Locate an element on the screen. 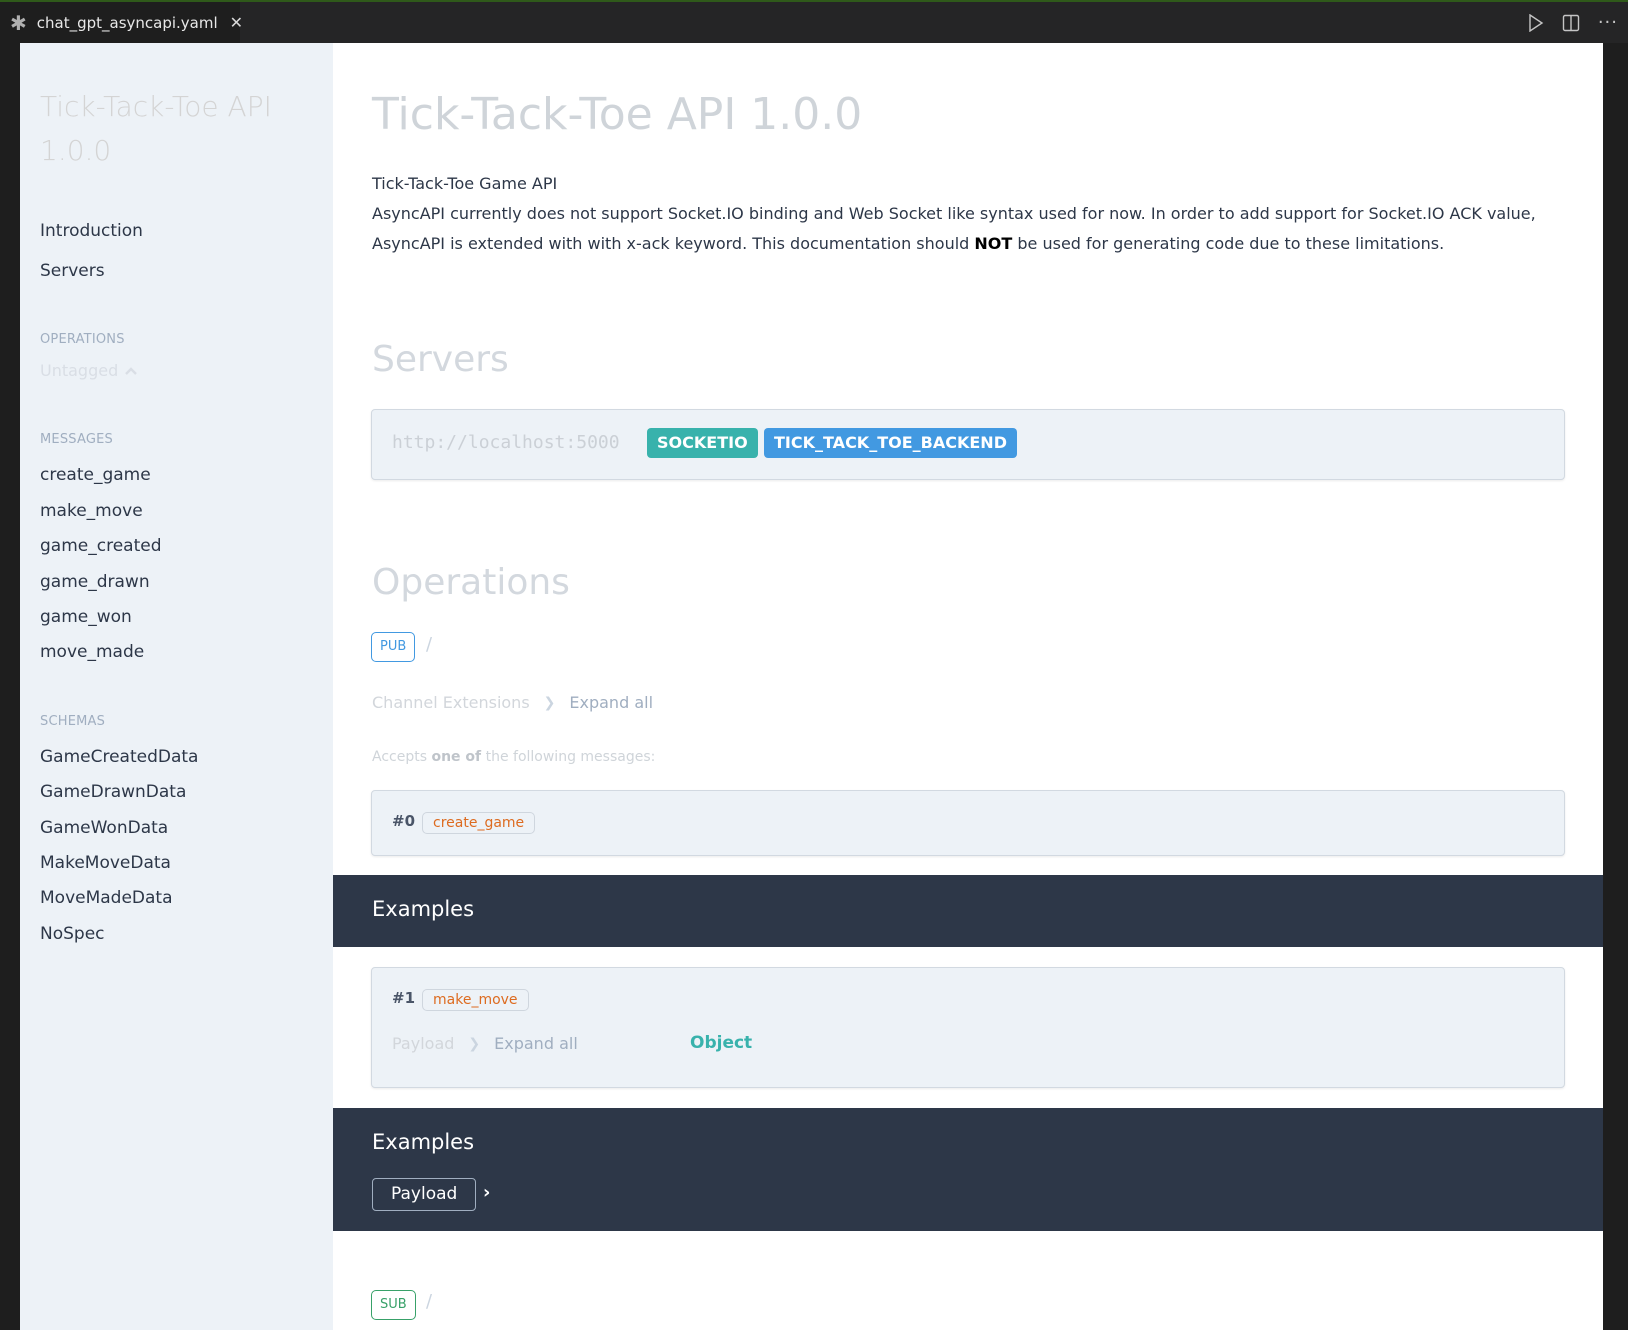  sidebar-title: Tick-Tack-Toe API 1.0.0 is located at coordinates (170, 129).